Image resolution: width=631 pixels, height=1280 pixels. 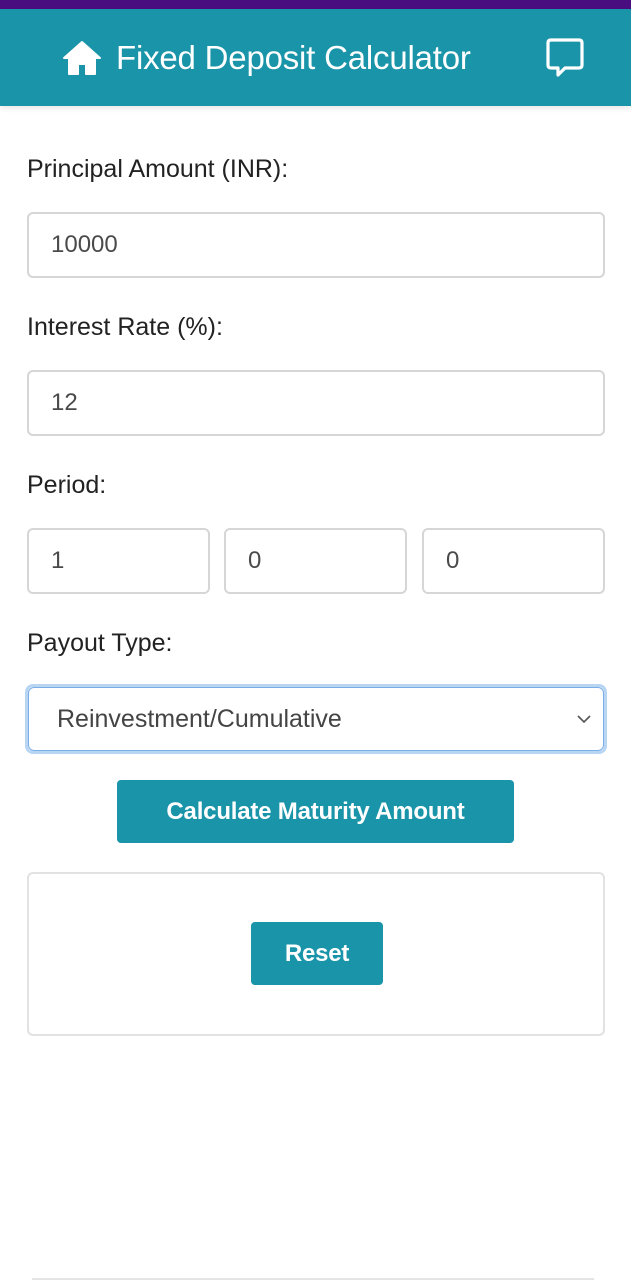 I want to click on principal-input, so click(x=316, y=245).